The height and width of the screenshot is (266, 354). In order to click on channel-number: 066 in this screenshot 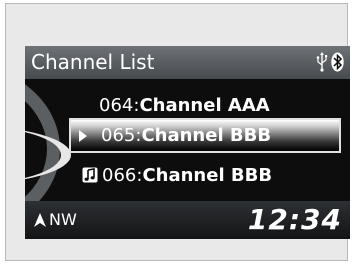, I will do `click(119, 175)`.